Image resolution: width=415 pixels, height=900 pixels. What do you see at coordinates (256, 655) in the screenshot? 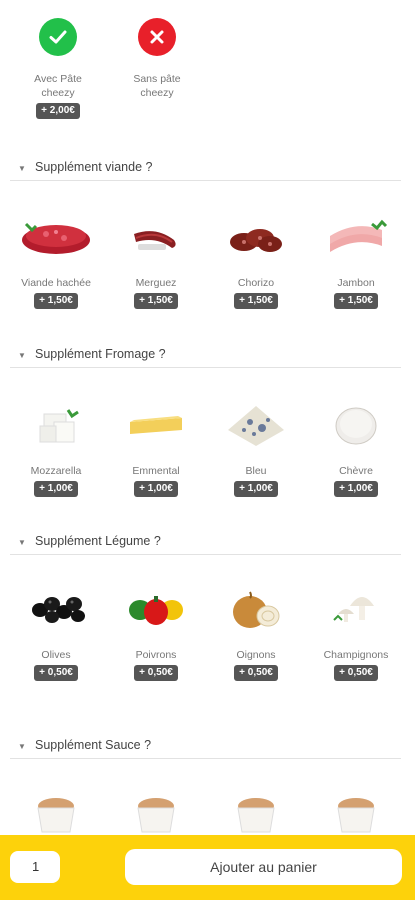
I see `option-name: Oignons` at bounding box center [256, 655].